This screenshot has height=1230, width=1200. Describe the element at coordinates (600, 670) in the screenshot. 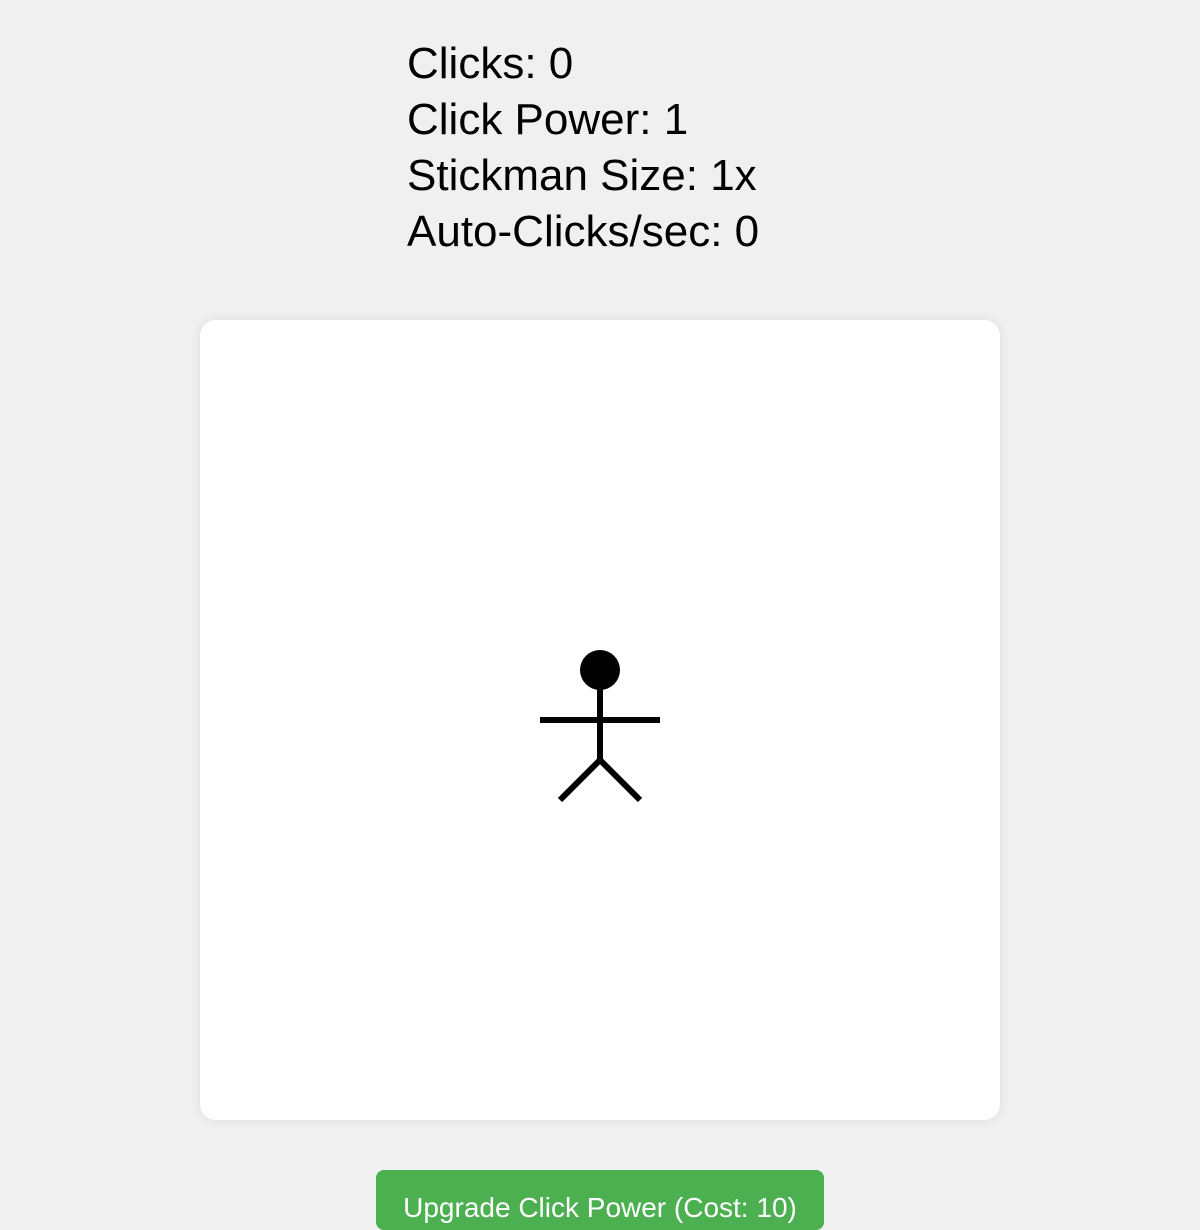

I see `stickman-head` at that location.